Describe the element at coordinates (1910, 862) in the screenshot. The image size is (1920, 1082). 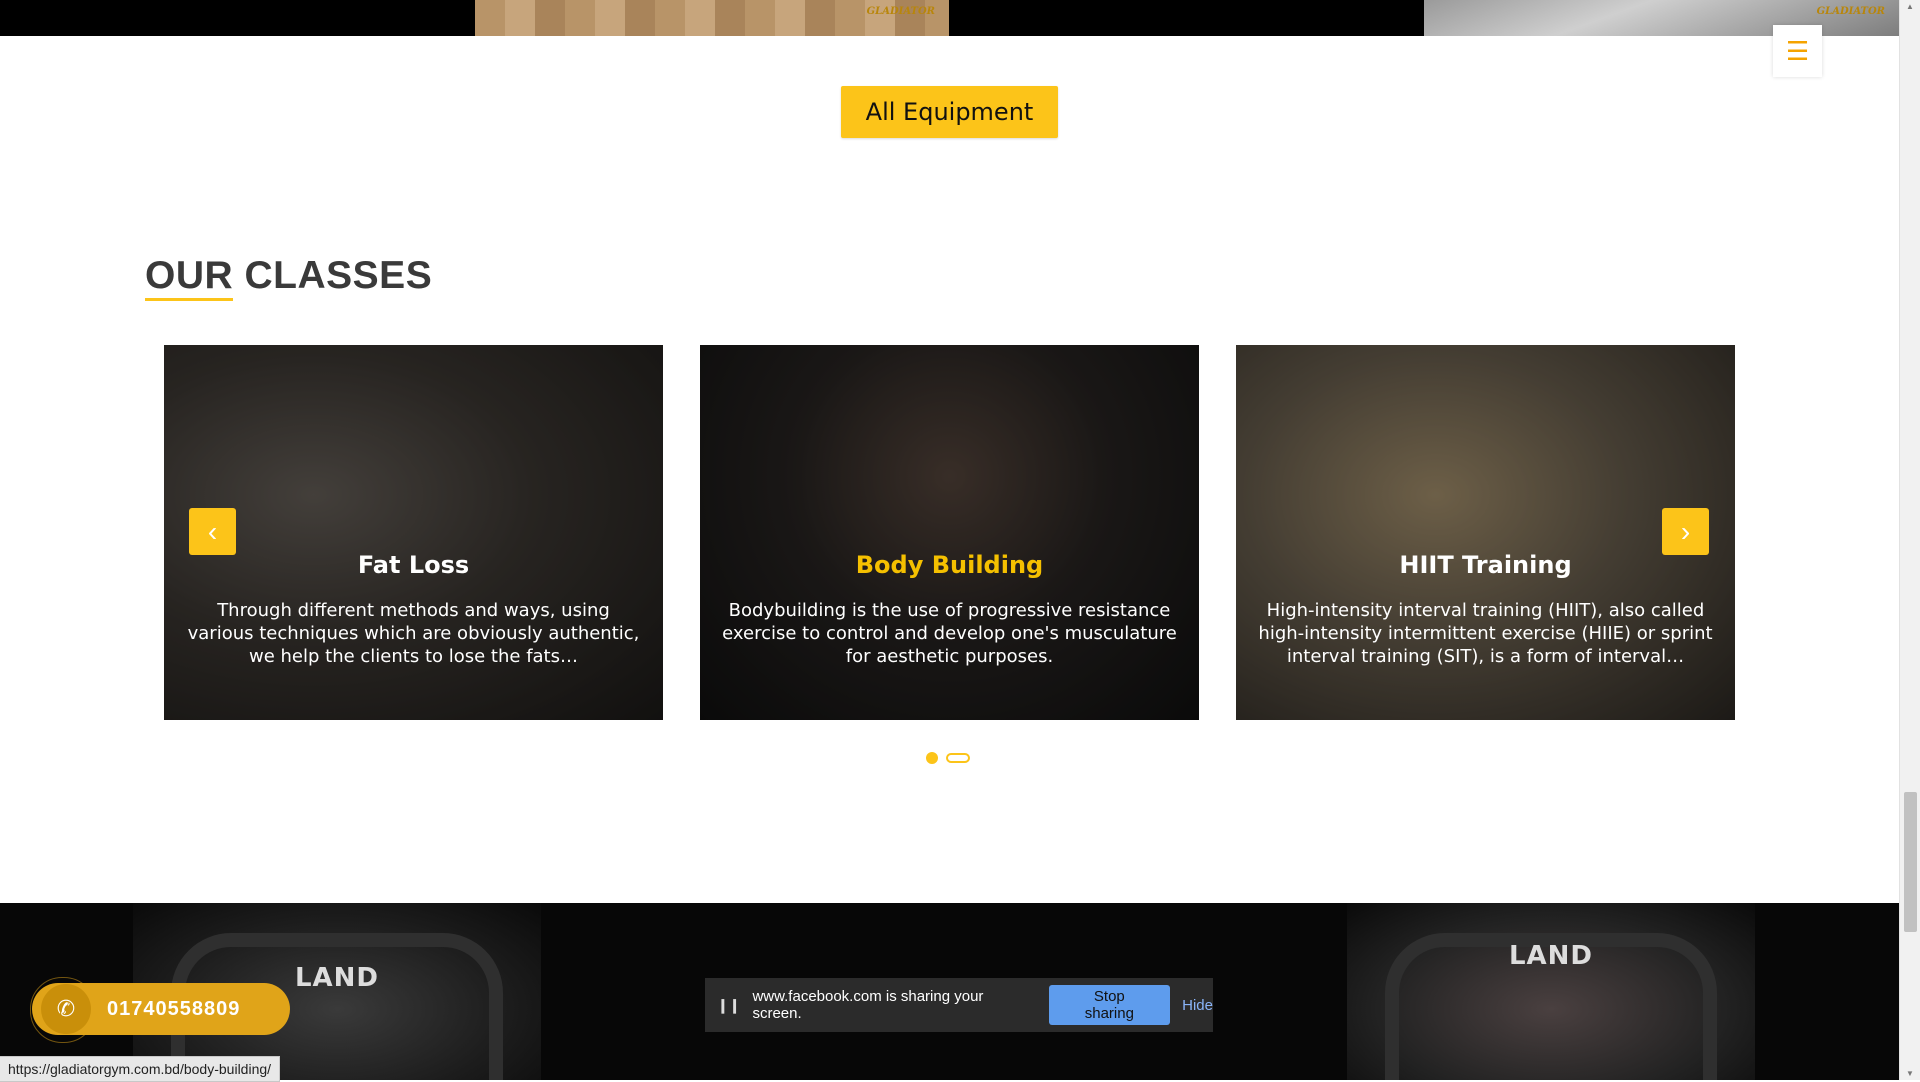
I see `scrollbar-thumb` at that location.